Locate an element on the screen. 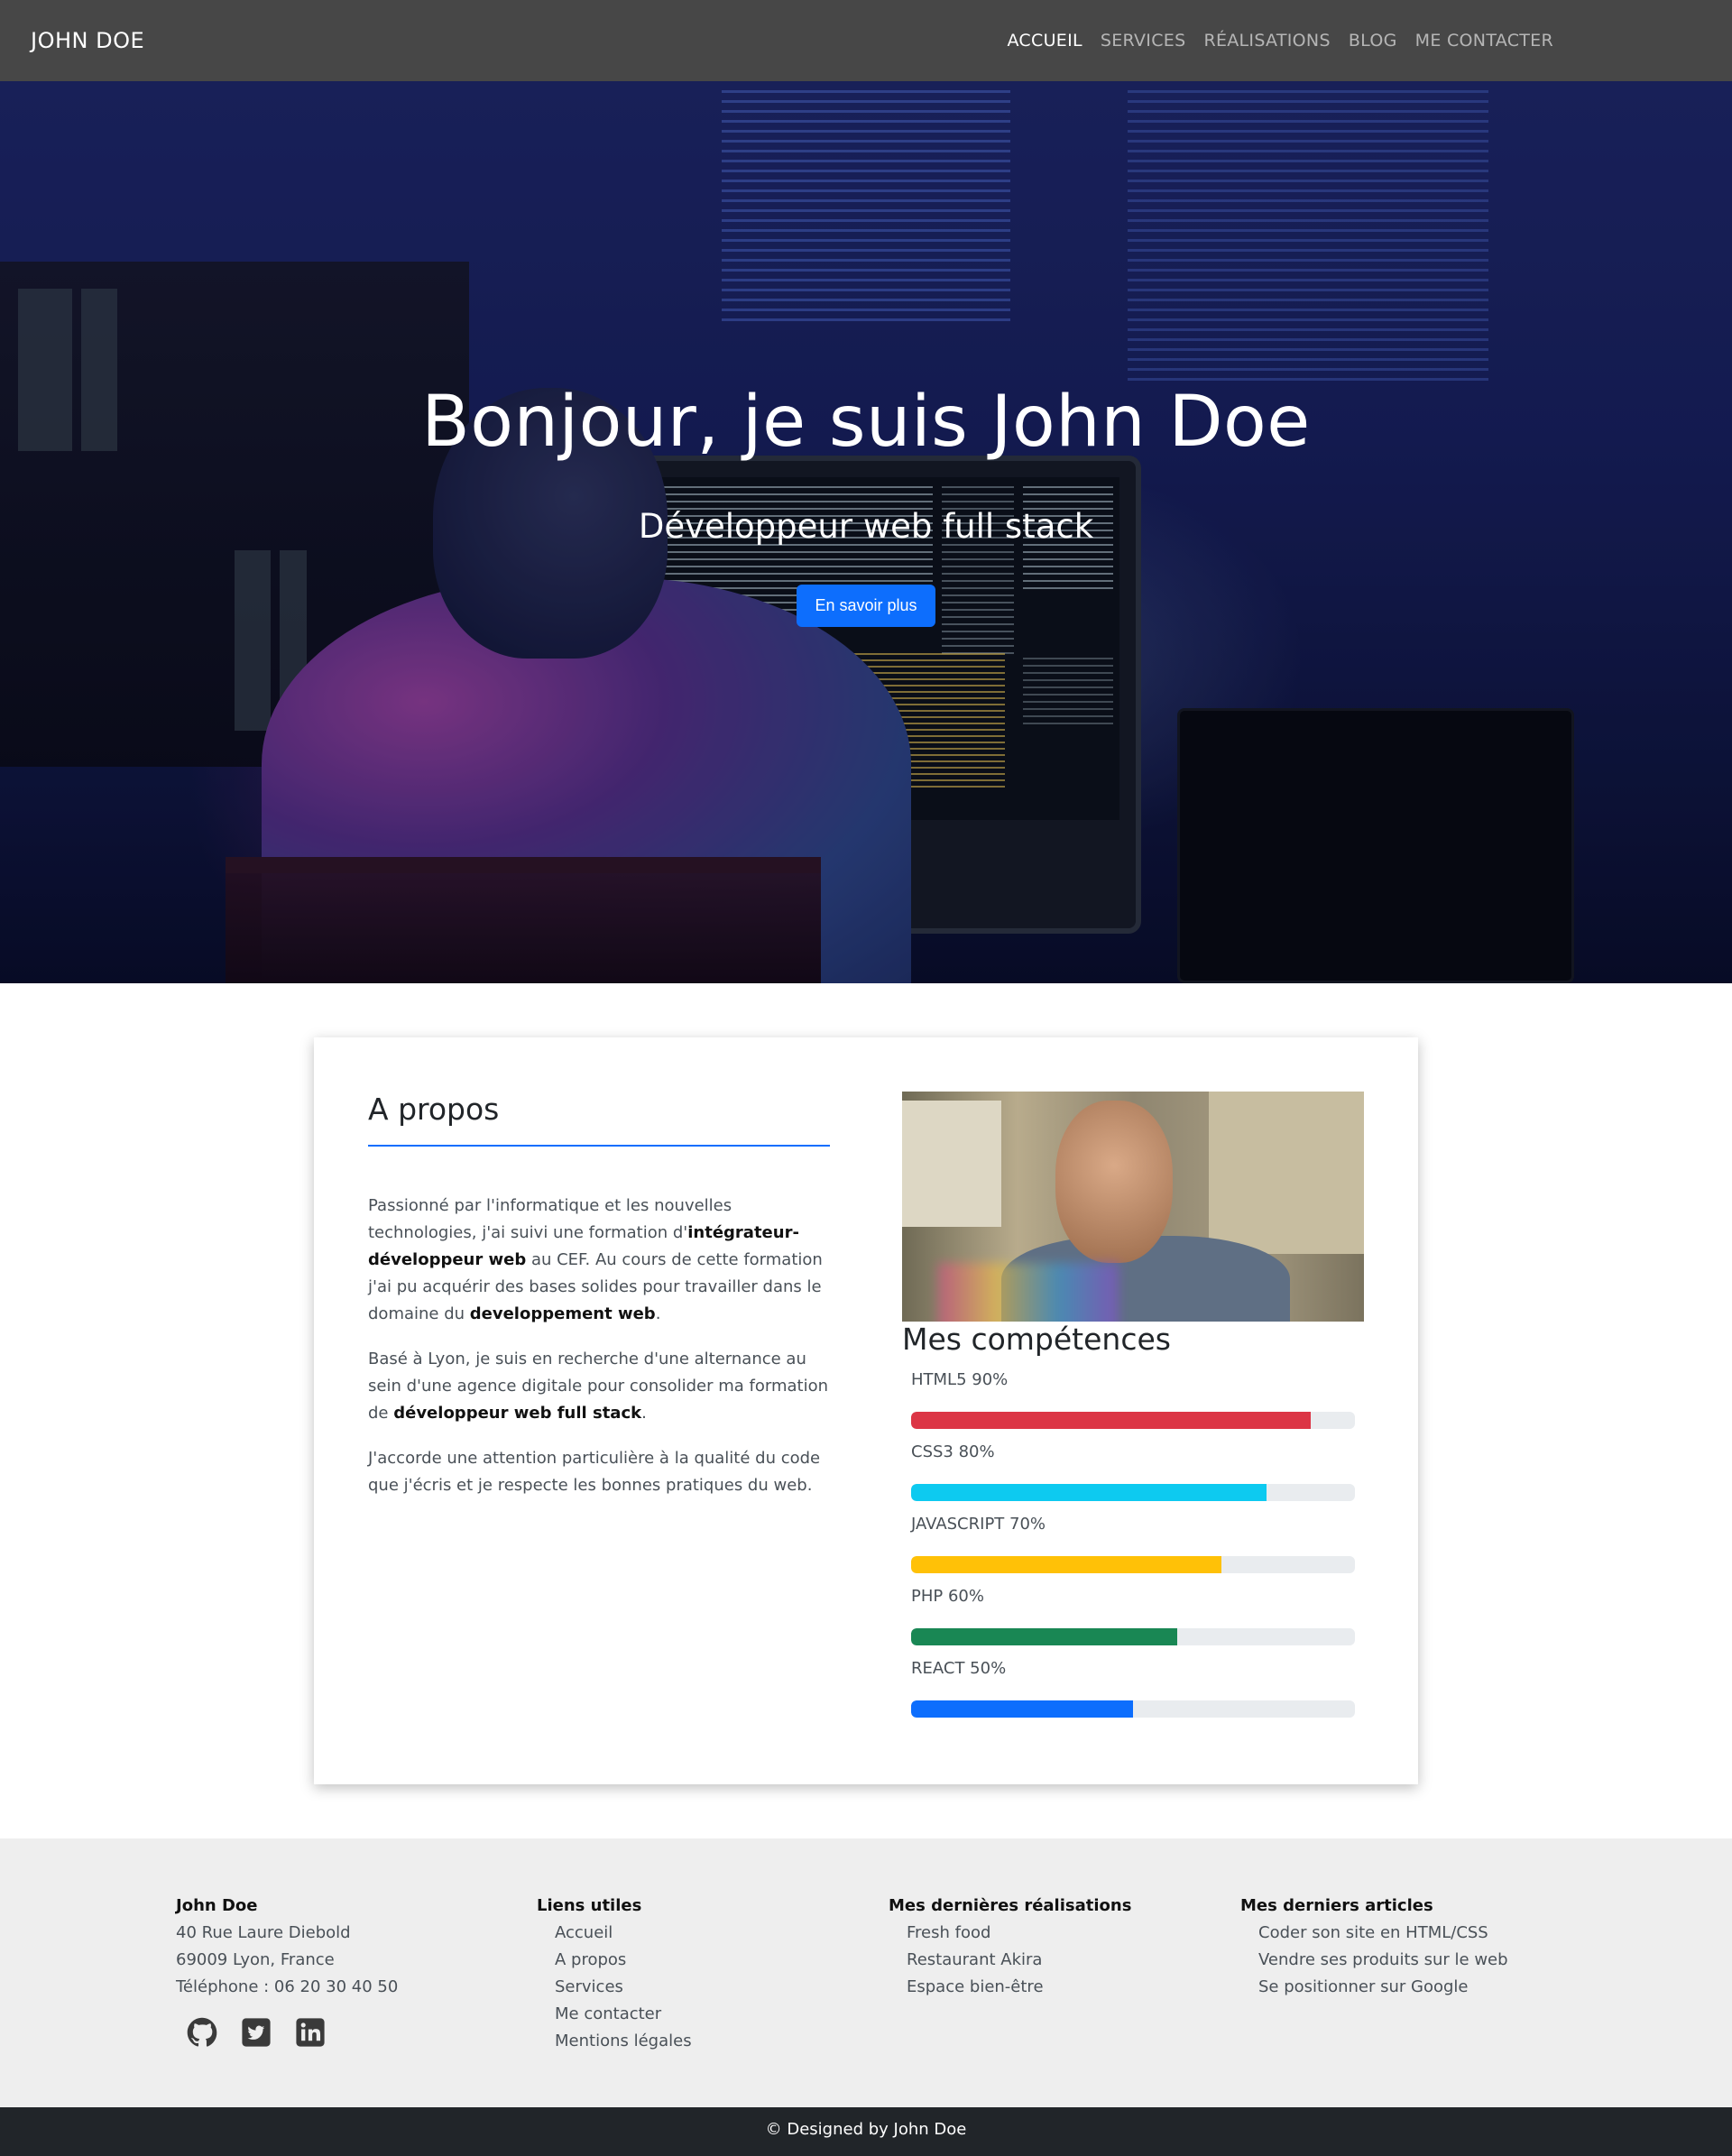 The height and width of the screenshot is (2156, 1732). footer-articles-title: Mes derniers articles is located at coordinates (1336, 1905).